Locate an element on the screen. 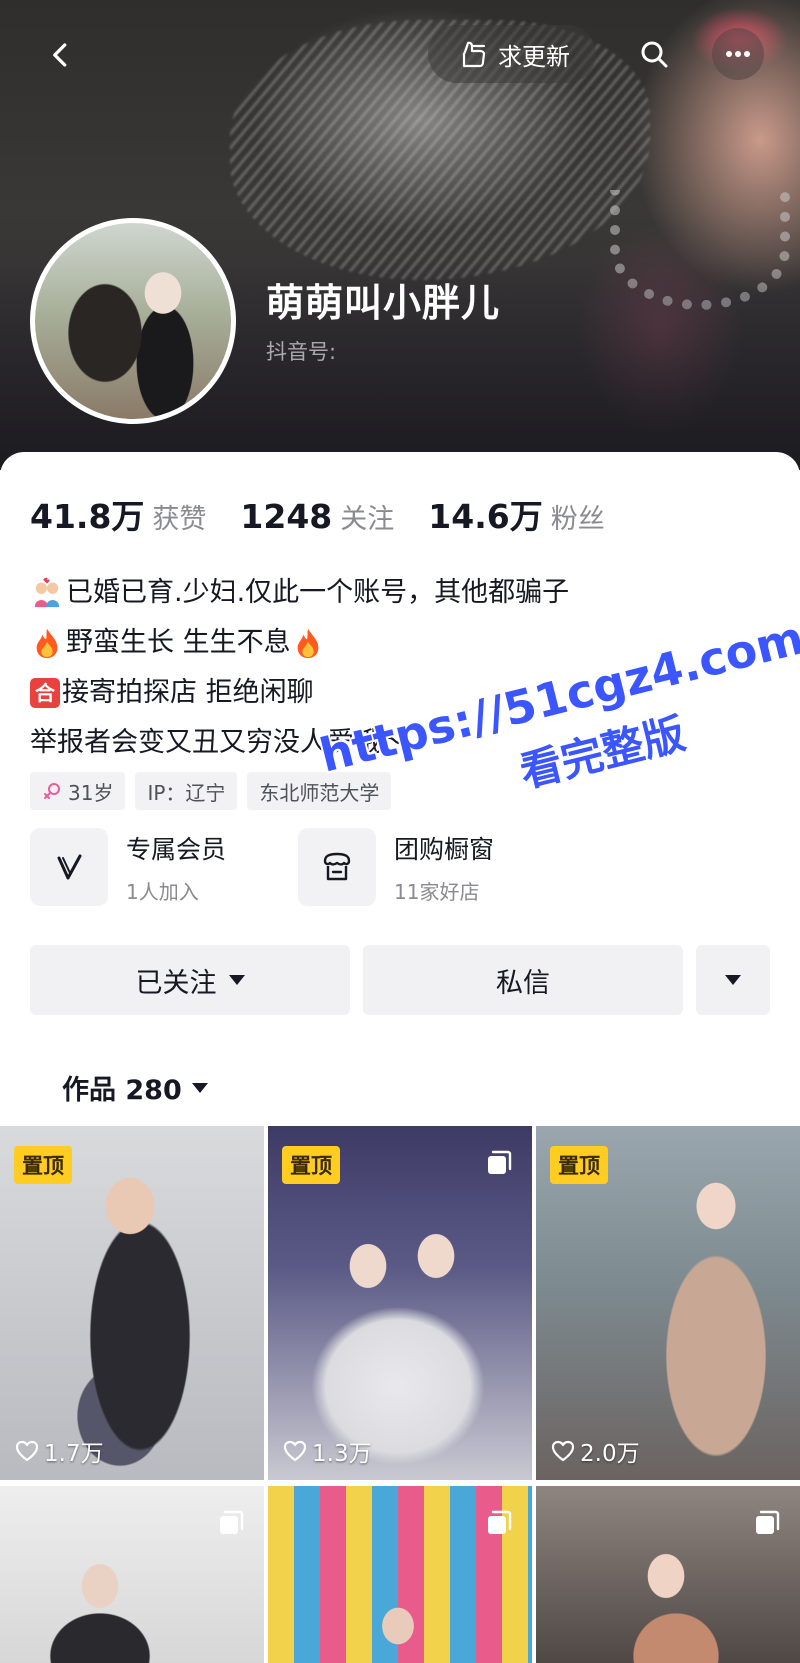 This screenshot has width=800, height=1663. following-label: 已关注 is located at coordinates (176, 983).